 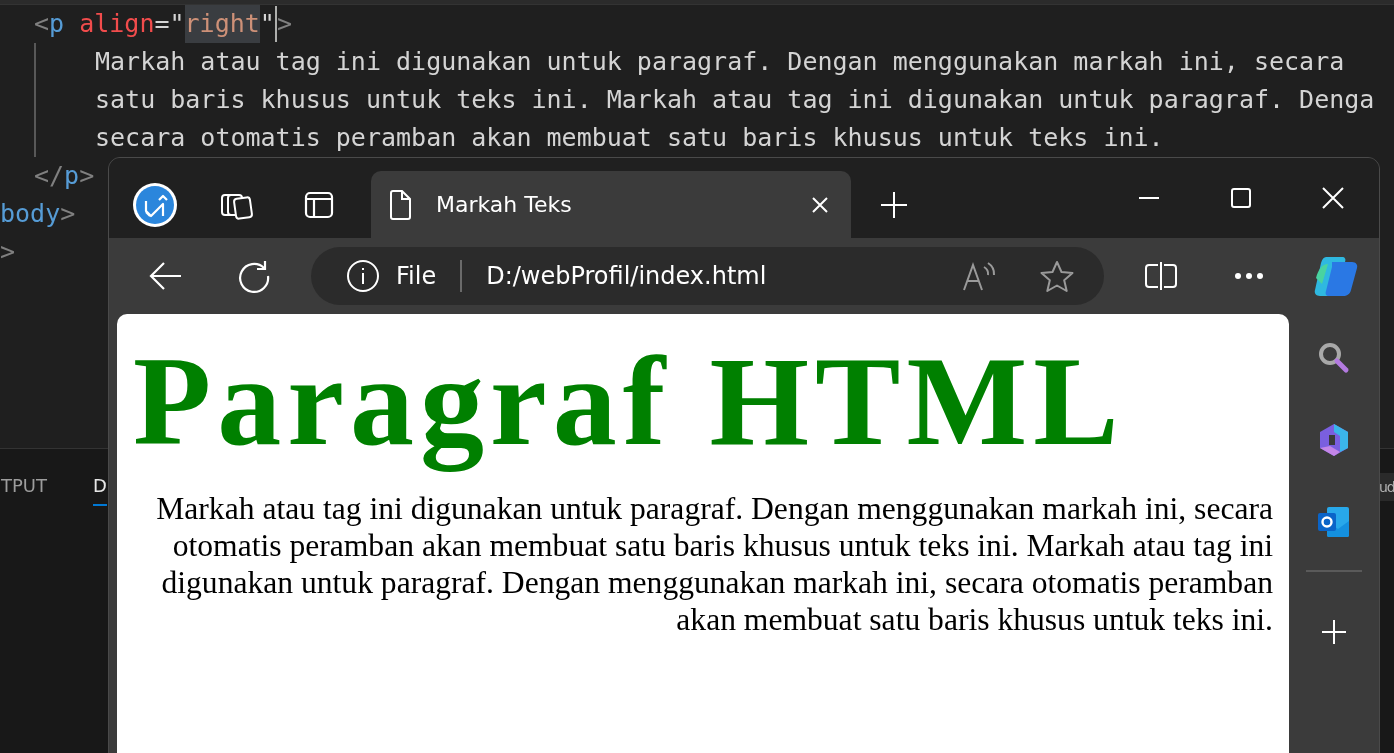 What do you see at coordinates (504, 204) in the screenshot?
I see `tab-title: Markah Teks` at bounding box center [504, 204].